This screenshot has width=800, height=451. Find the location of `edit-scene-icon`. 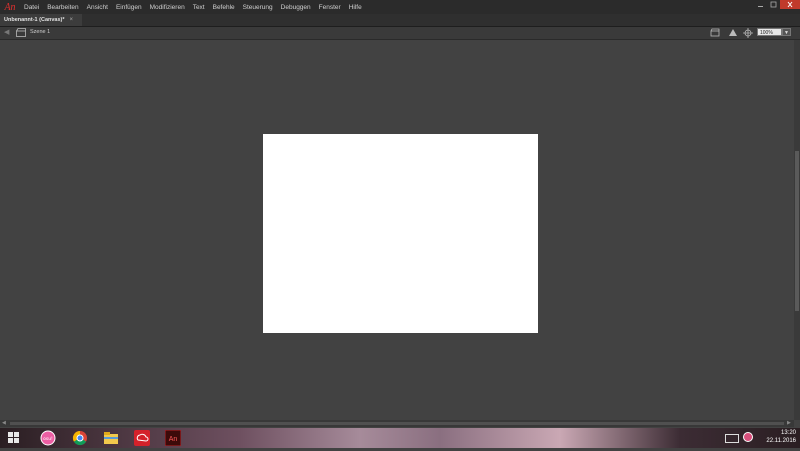

edit-scene-icon is located at coordinates (715, 33).